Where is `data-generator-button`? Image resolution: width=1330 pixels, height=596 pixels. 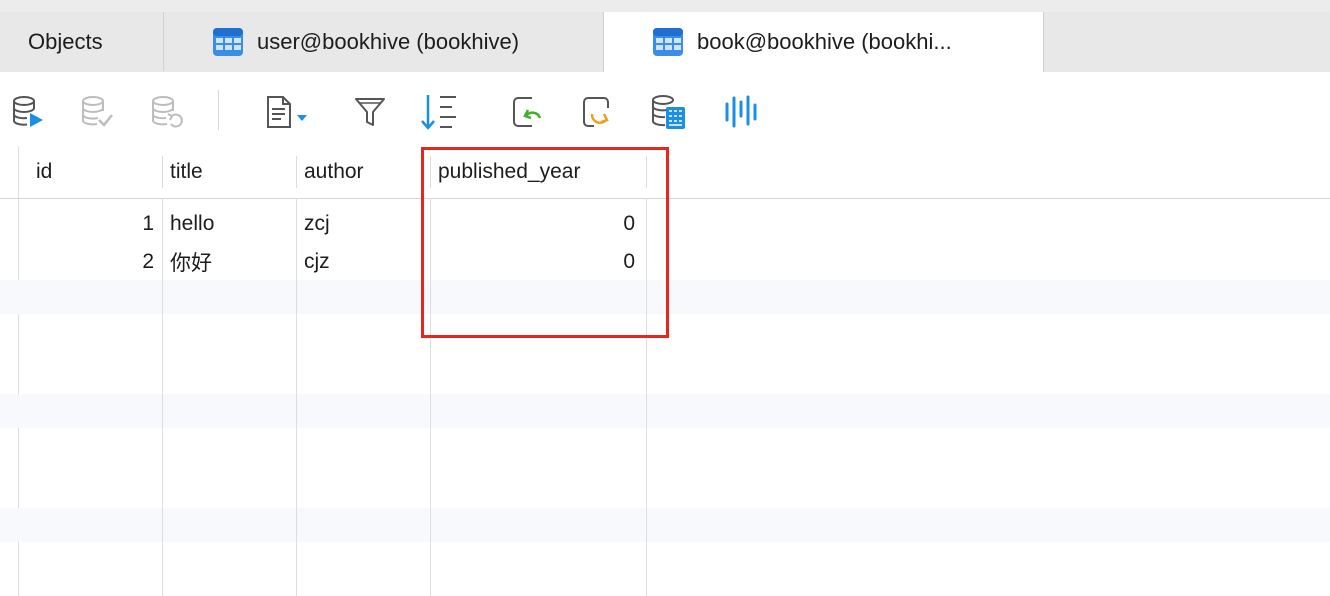 data-generator-button is located at coordinates (668, 112).